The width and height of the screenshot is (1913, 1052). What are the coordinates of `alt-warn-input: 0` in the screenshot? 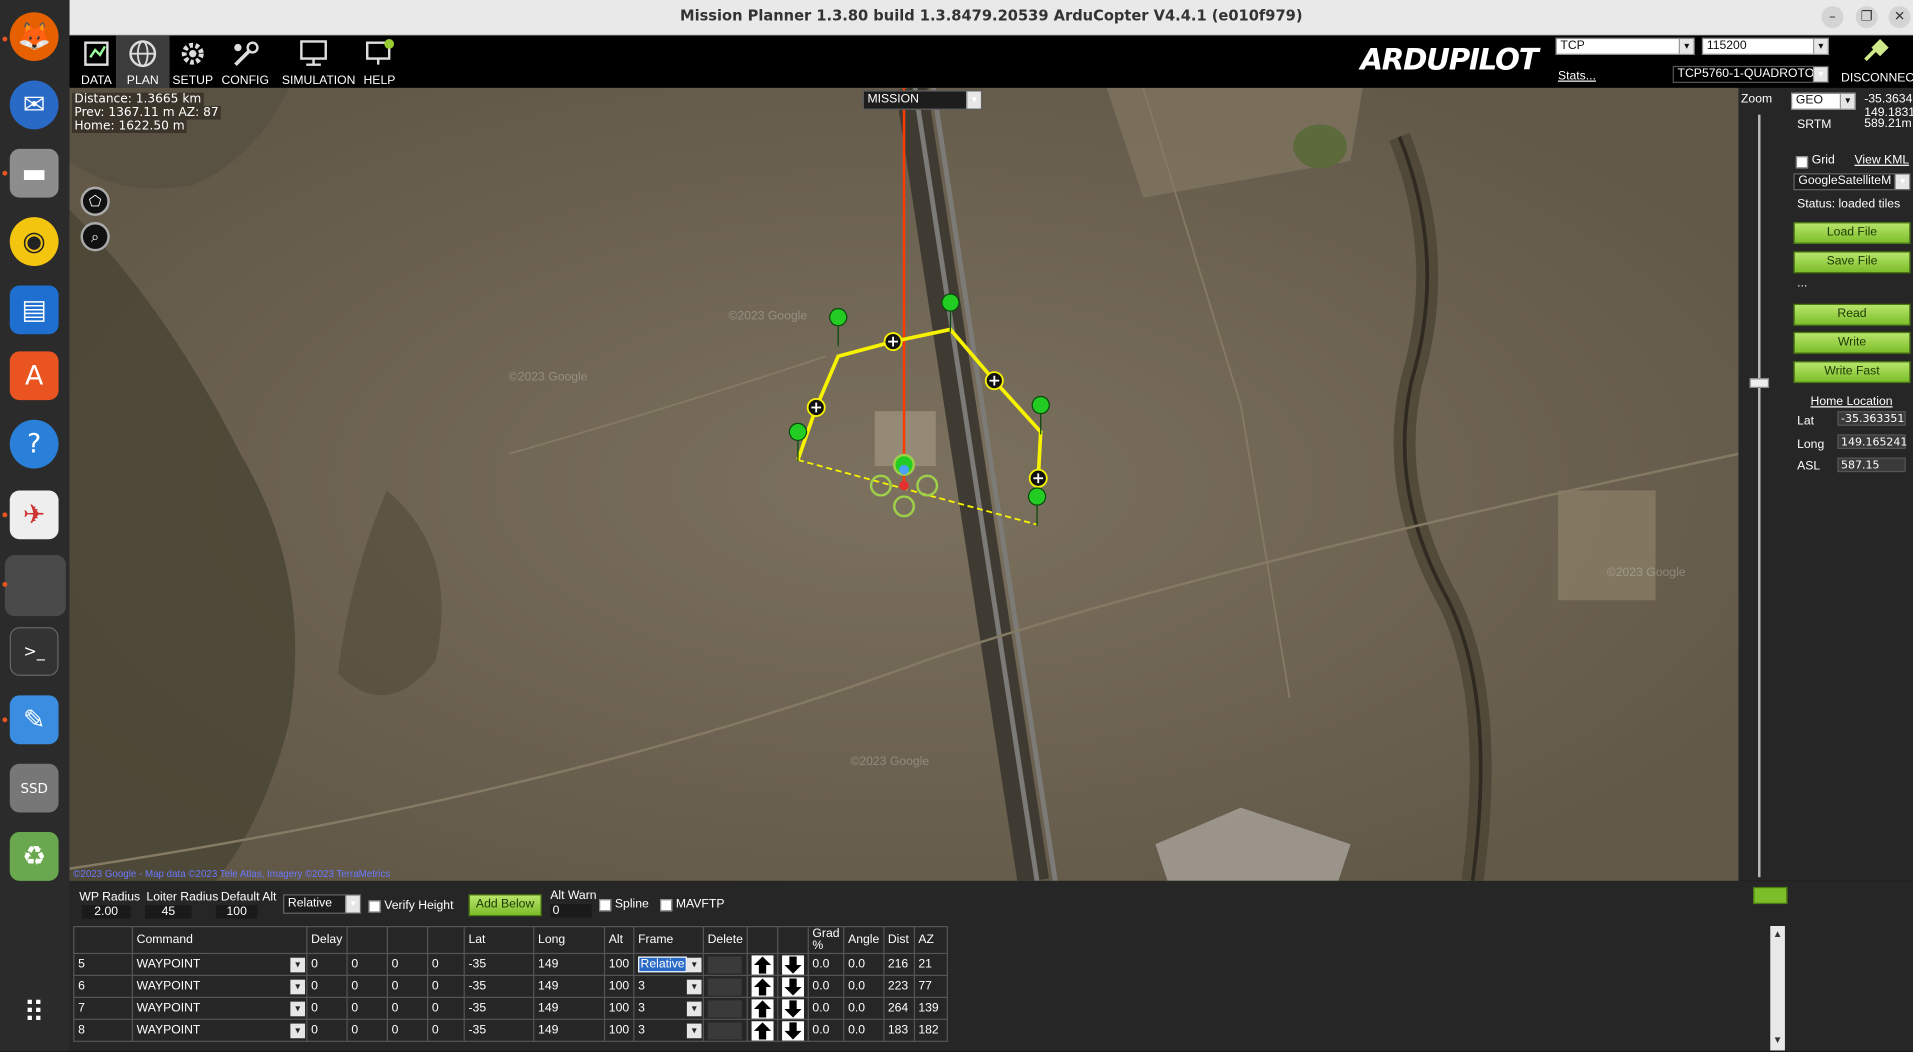 It's located at (571, 911).